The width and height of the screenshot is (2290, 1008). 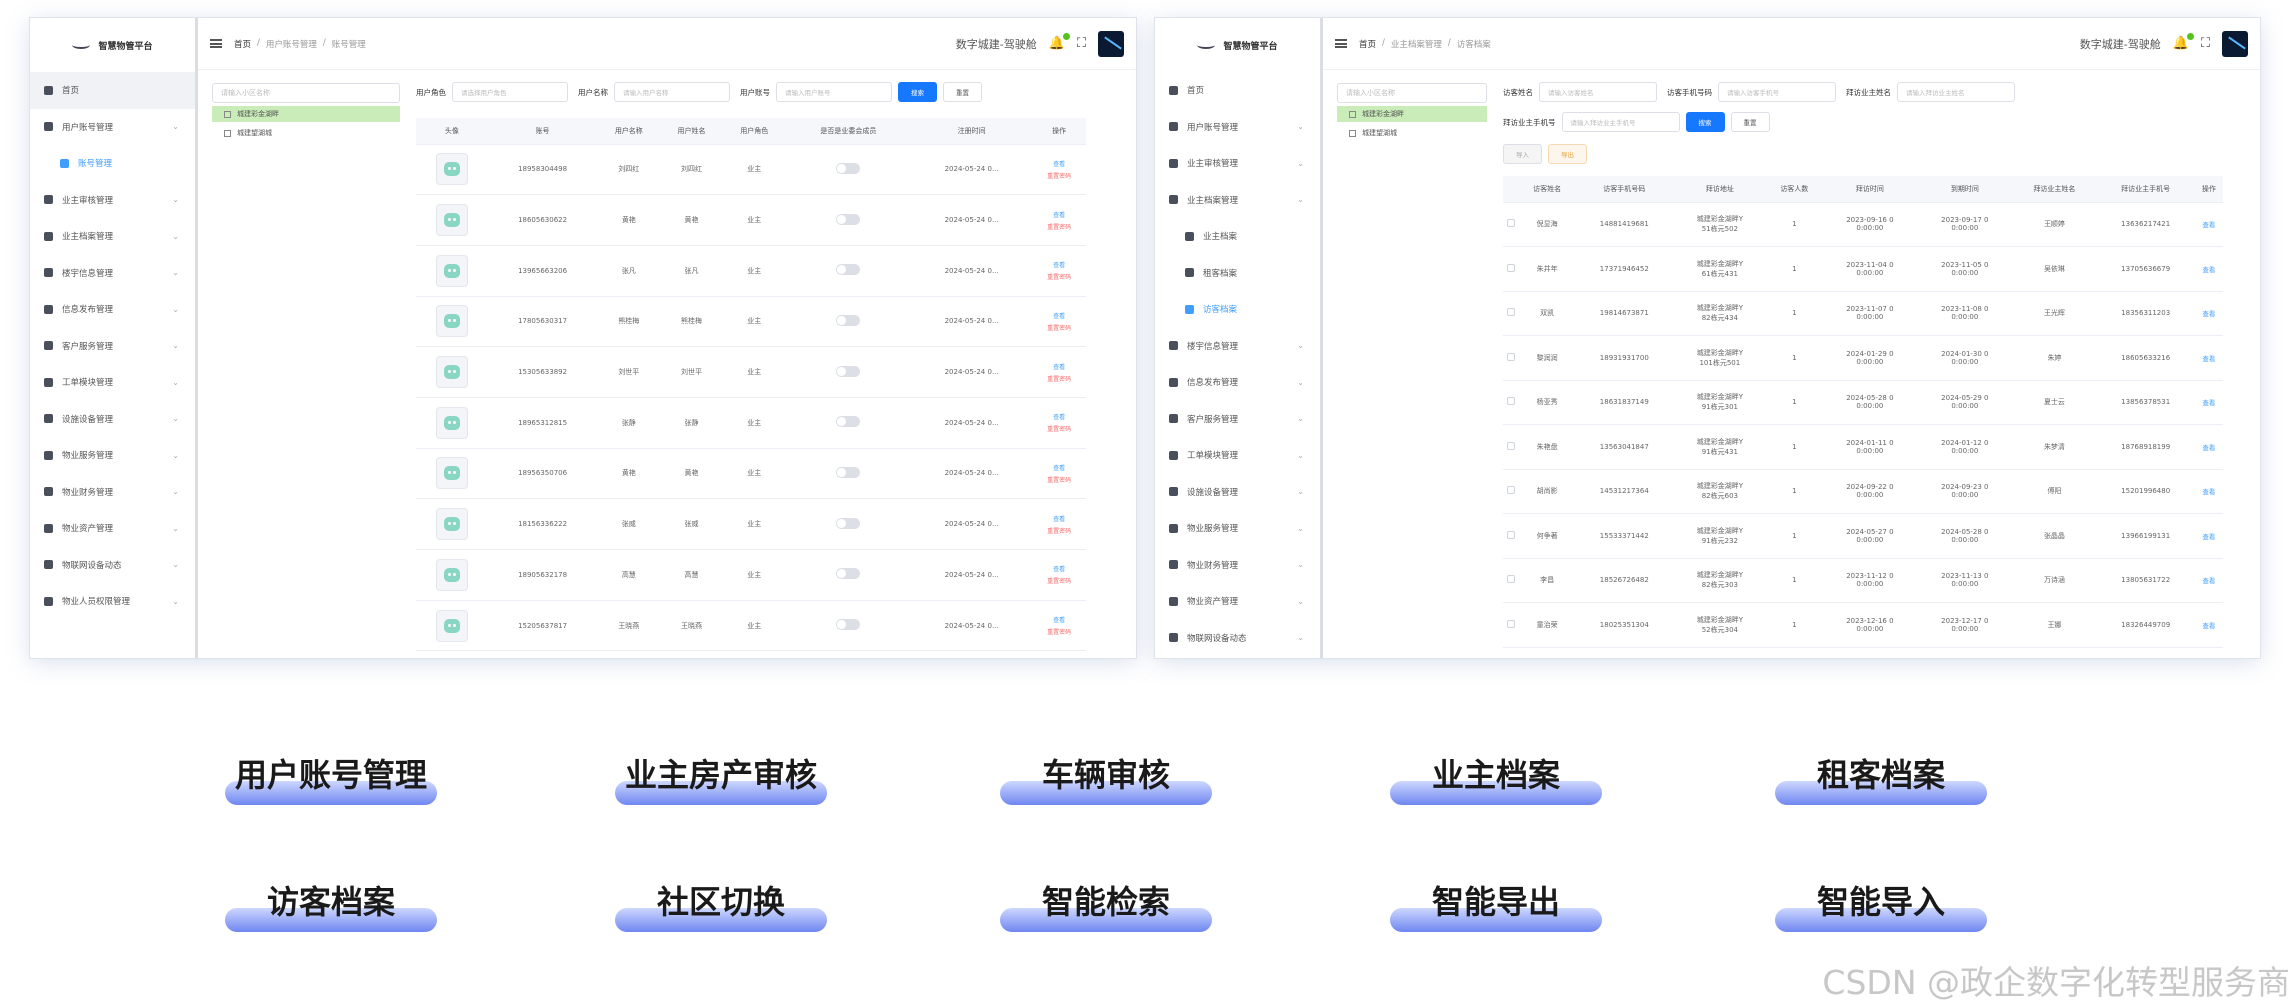 What do you see at coordinates (1598, 92) in the screenshot?
I see `visitor-name-input: 请输入访客姓名` at bounding box center [1598, 92].